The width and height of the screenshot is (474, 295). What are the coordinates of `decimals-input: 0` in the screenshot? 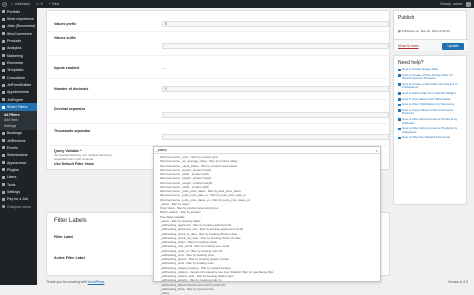 It's located at (275, 89).